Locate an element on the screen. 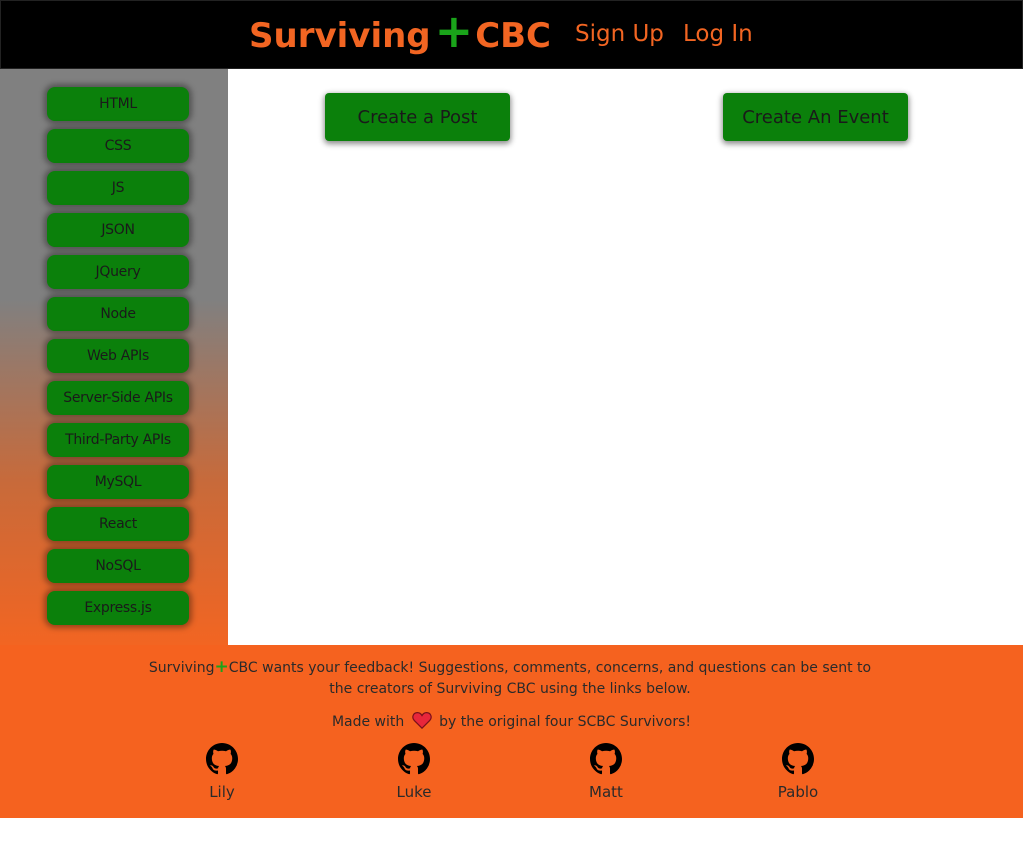  top-navbar: Surviving + CBC Sign Up Log In is located at coordinates (511, 34).